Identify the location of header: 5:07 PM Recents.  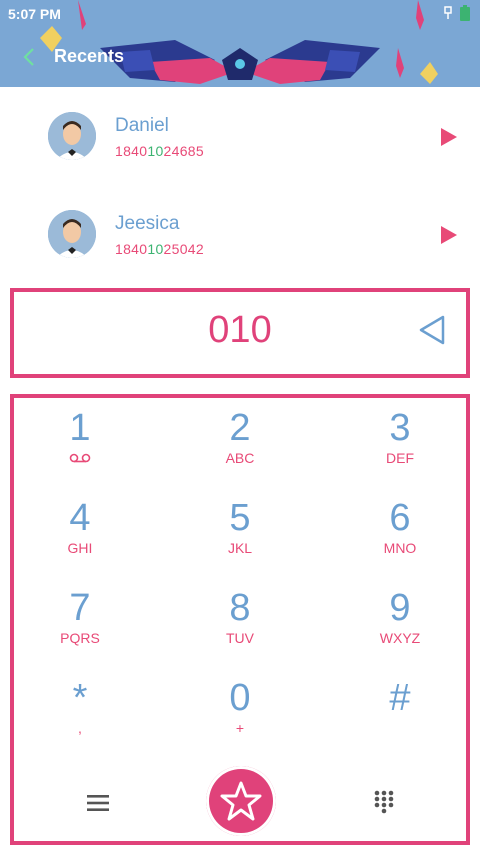
(240, 43).